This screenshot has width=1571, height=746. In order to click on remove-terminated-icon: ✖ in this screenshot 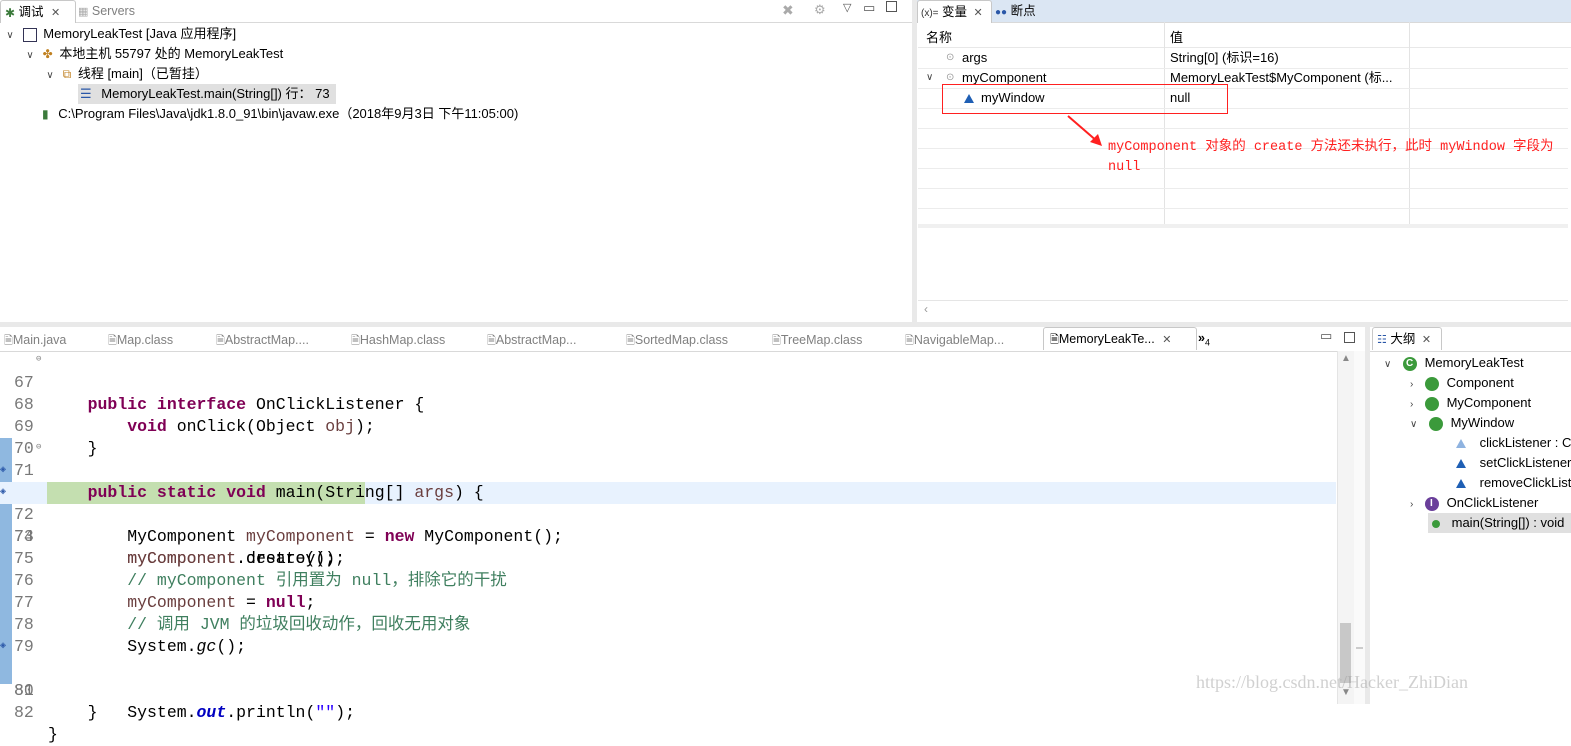, I will do `click(788, 10)`.